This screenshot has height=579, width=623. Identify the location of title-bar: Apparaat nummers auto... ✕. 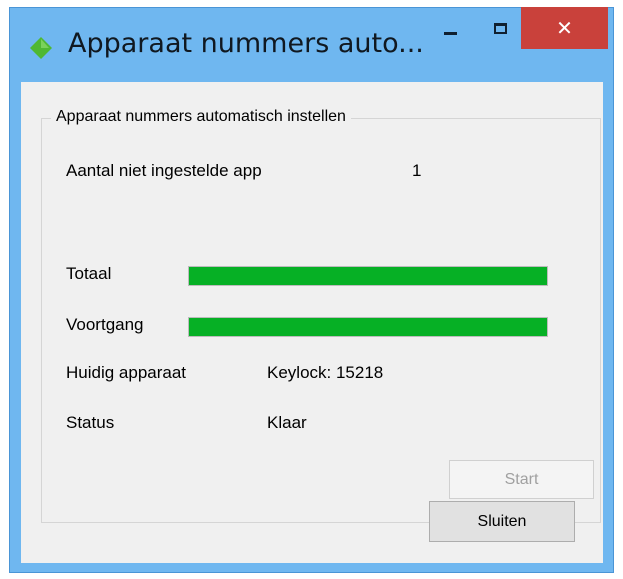
(311, 44).